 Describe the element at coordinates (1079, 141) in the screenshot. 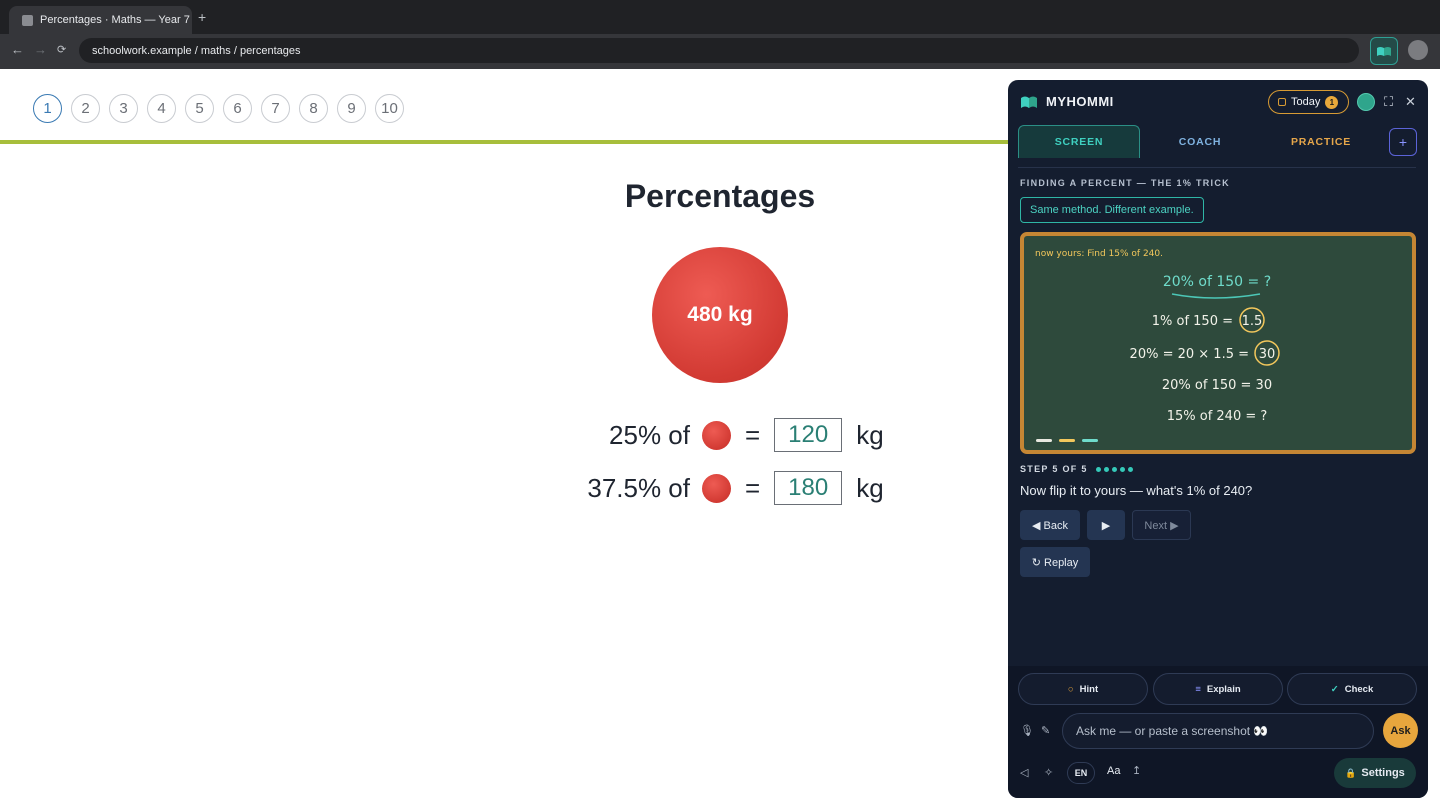

I see `tab-screen: SCREEN` at that location.